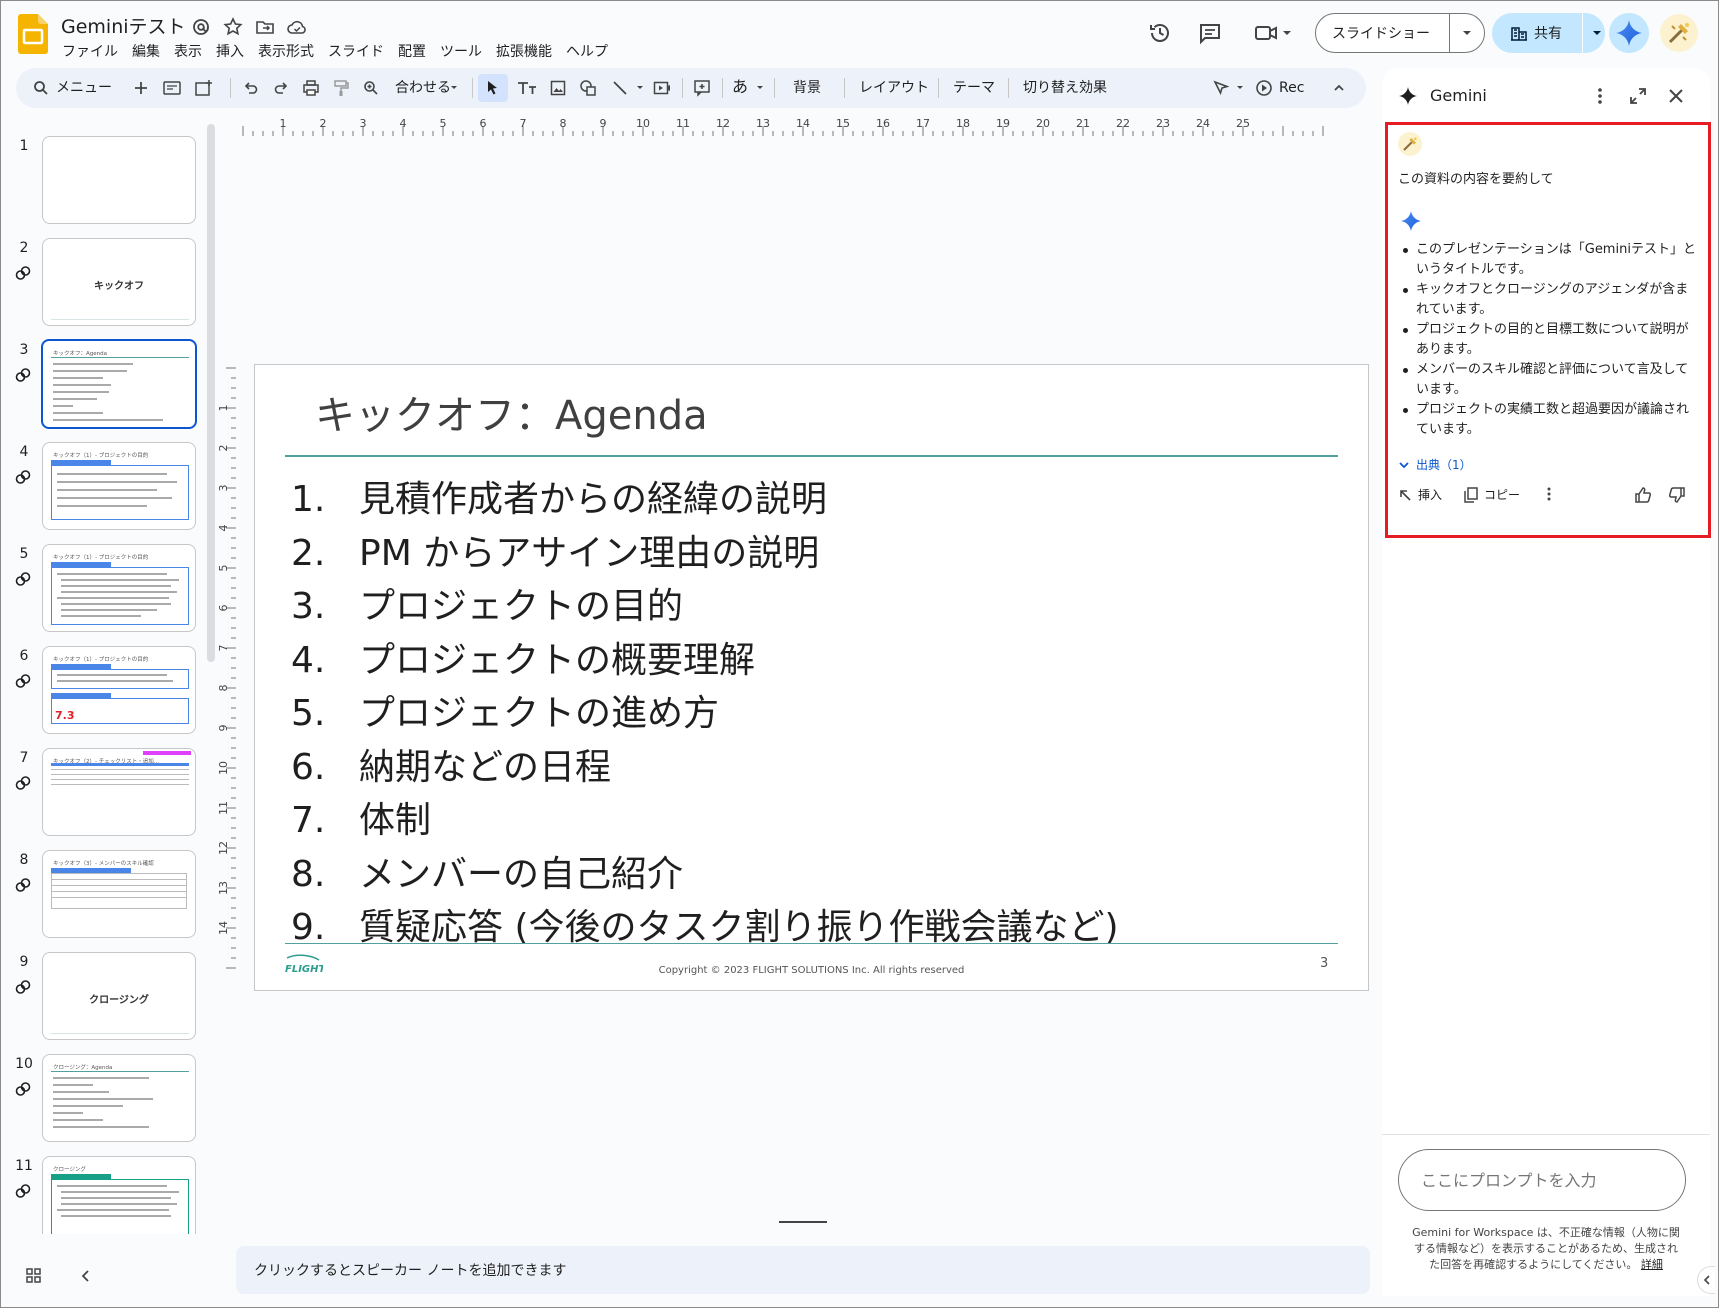 The height and width of the screenshot is (1308, 1719). I want to click on thumb-table-line, so click(120, 784).